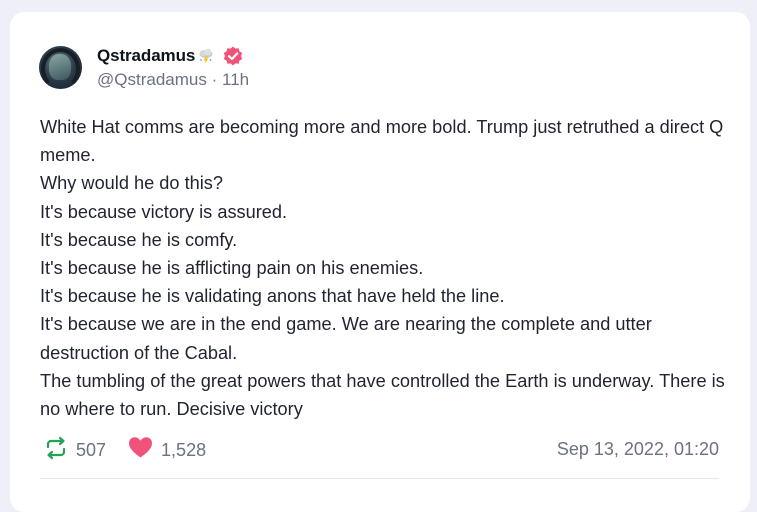  I want to click on verified-badge-icon, so click(233, 56).